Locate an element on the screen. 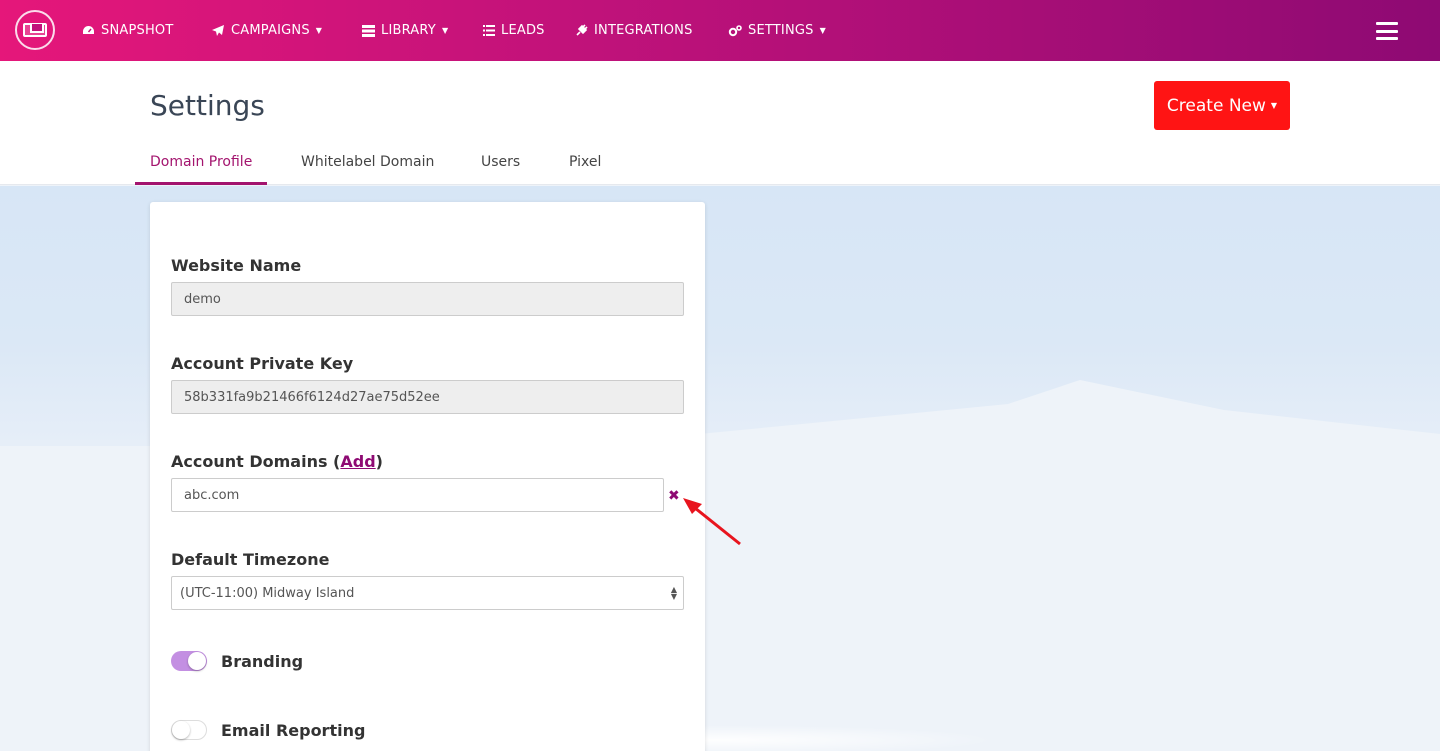  account-domains-label-close: ) is located at coordinates (379, 461).